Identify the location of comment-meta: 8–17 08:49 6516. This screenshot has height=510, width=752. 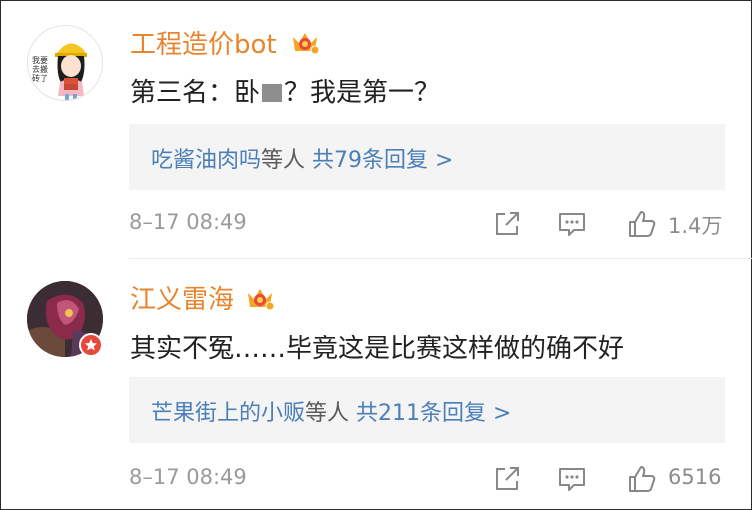
(439, 479).